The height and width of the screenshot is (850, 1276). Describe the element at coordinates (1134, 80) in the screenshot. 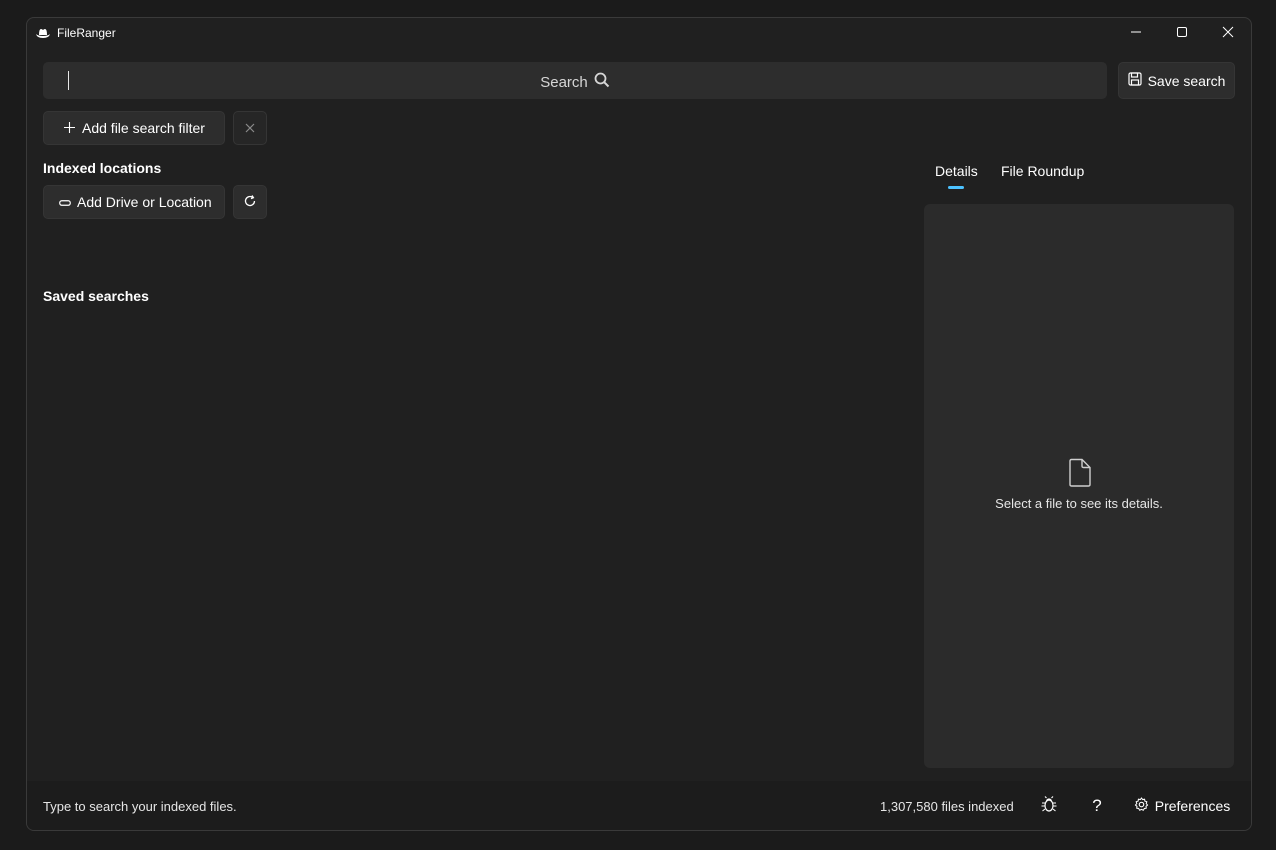

I see `save-icon` at that location.